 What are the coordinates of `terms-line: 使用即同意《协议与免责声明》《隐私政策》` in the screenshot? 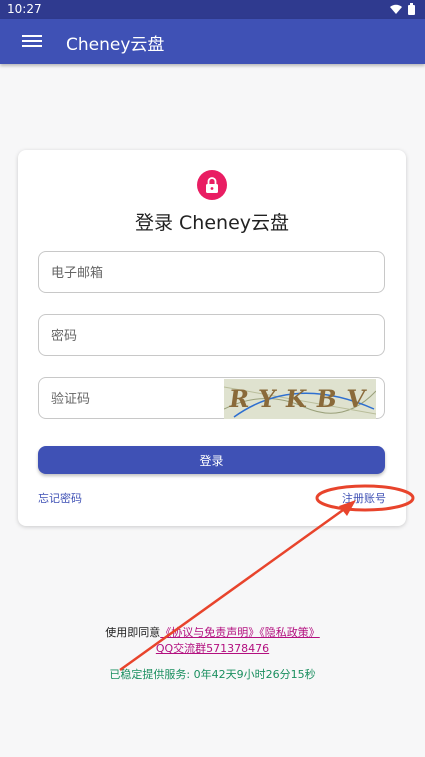 It's located at (212, 632).